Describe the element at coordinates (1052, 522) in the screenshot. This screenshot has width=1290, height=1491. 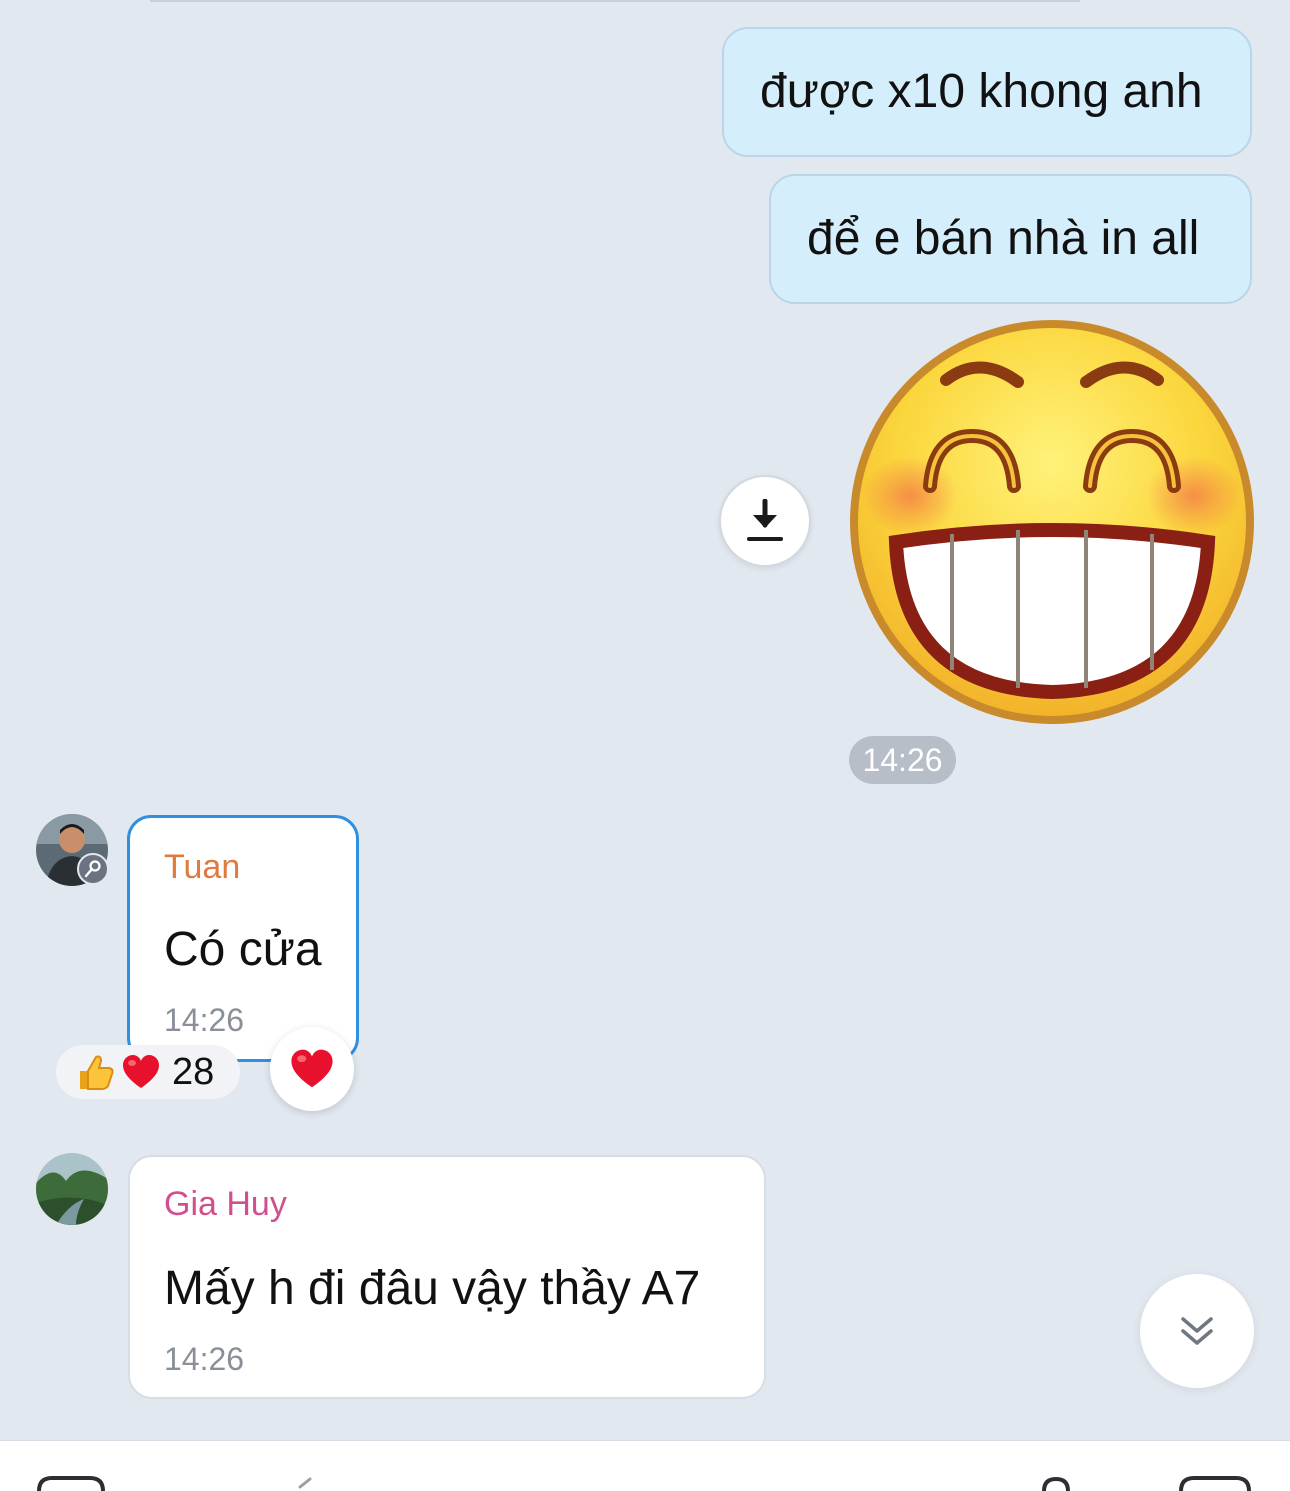
I see `grinning-face-sticker` at that location.